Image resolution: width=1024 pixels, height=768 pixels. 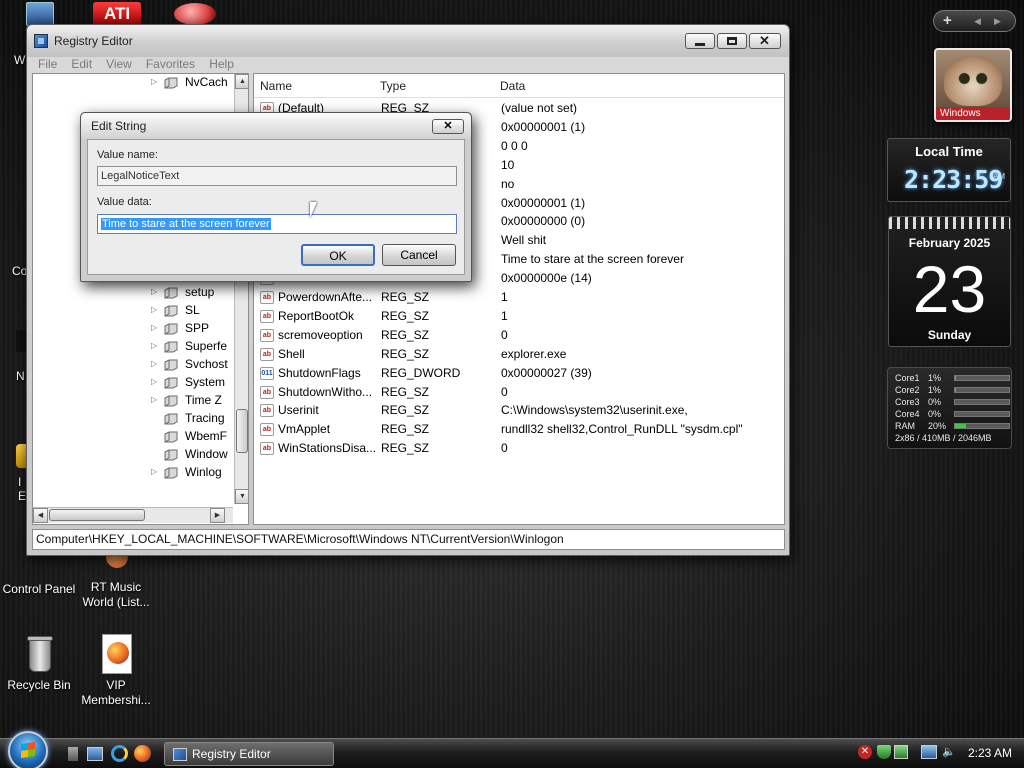 I want to click on calendar-rings, so click(x=949, y=223).